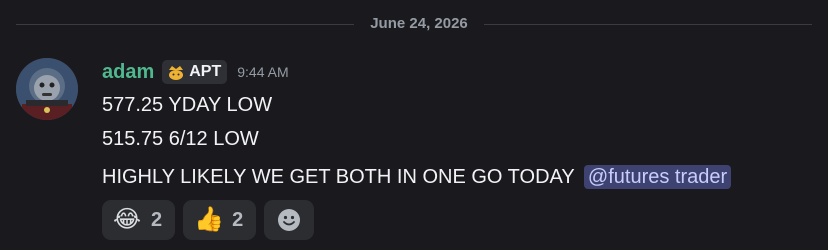 The image size is (828, 250). I want to click on role-tag: APT, so click(195, 72).